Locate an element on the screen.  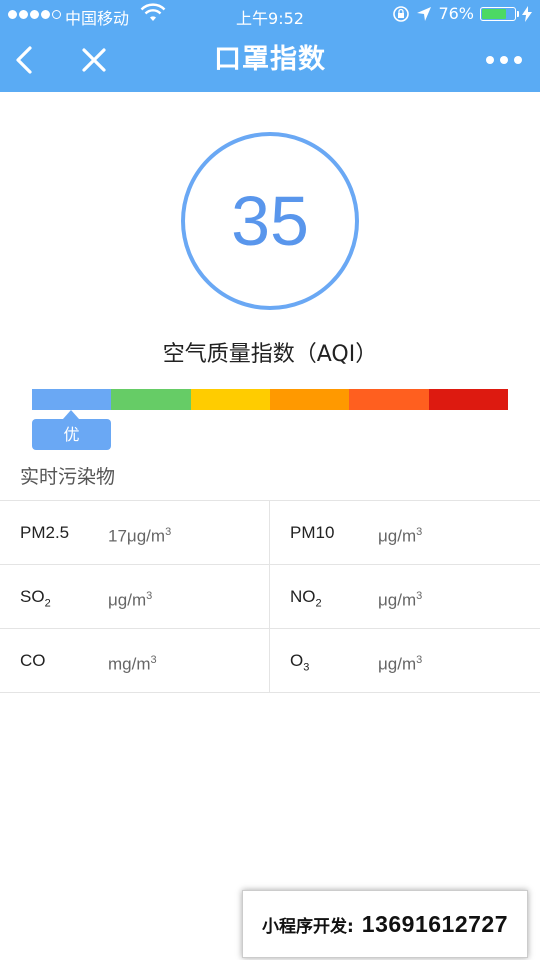
ad-banner: 小程序开发: 13691612727 is located at coordinates (385, 924).